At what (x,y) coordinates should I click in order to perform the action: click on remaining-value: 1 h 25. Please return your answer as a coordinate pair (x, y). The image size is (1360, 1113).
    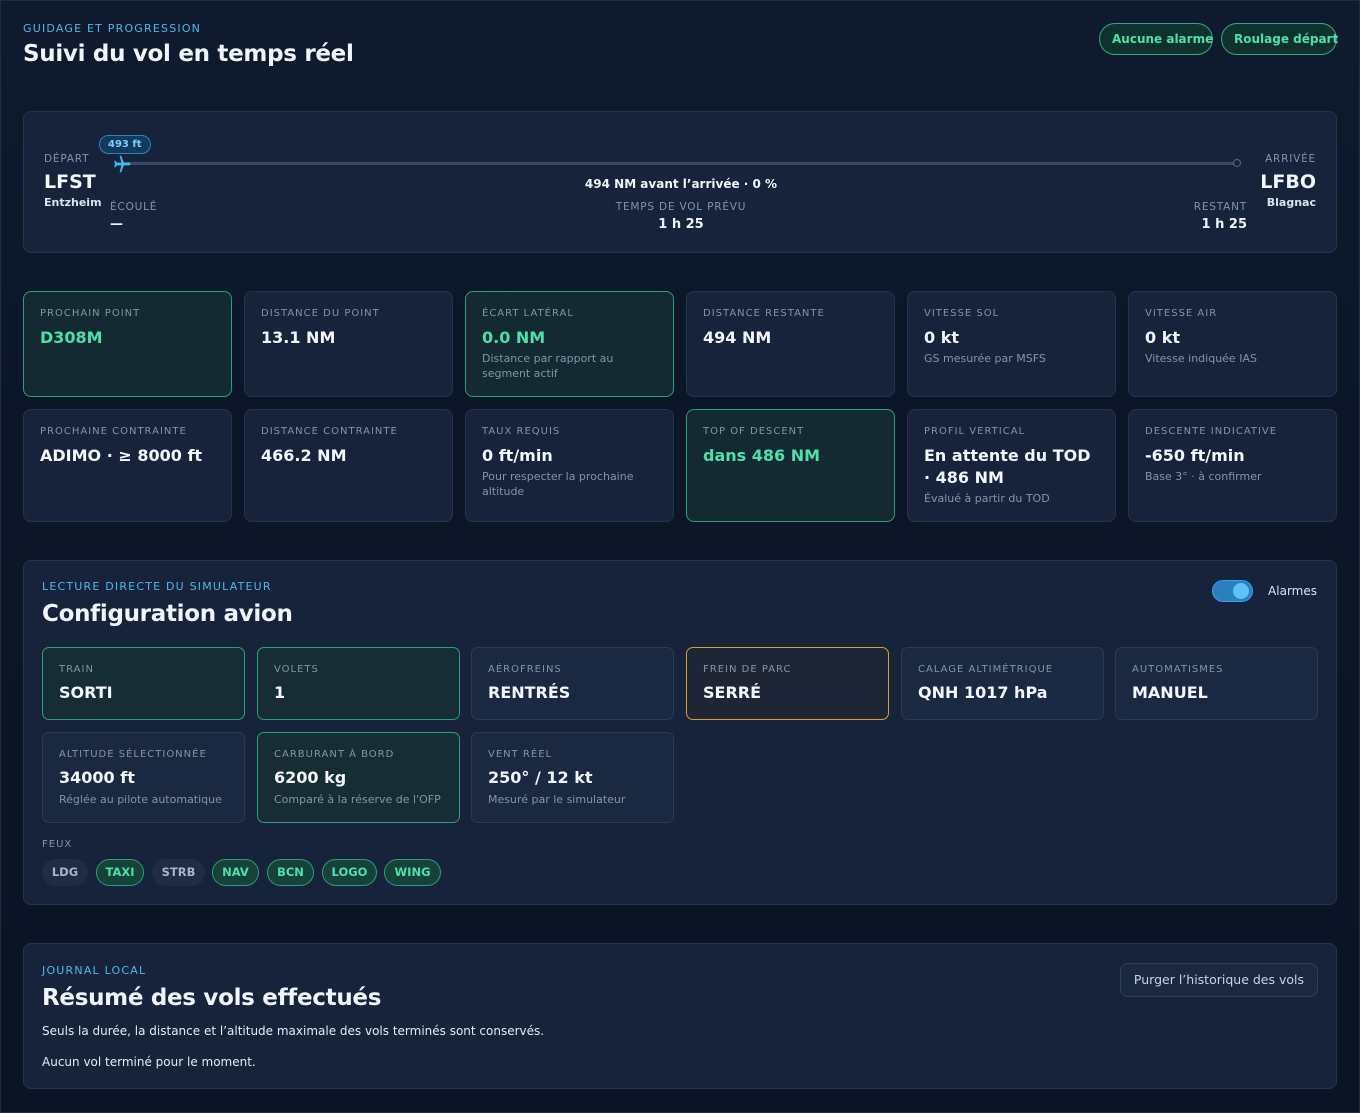
    Looking at the image, I should click on (1224, 224).